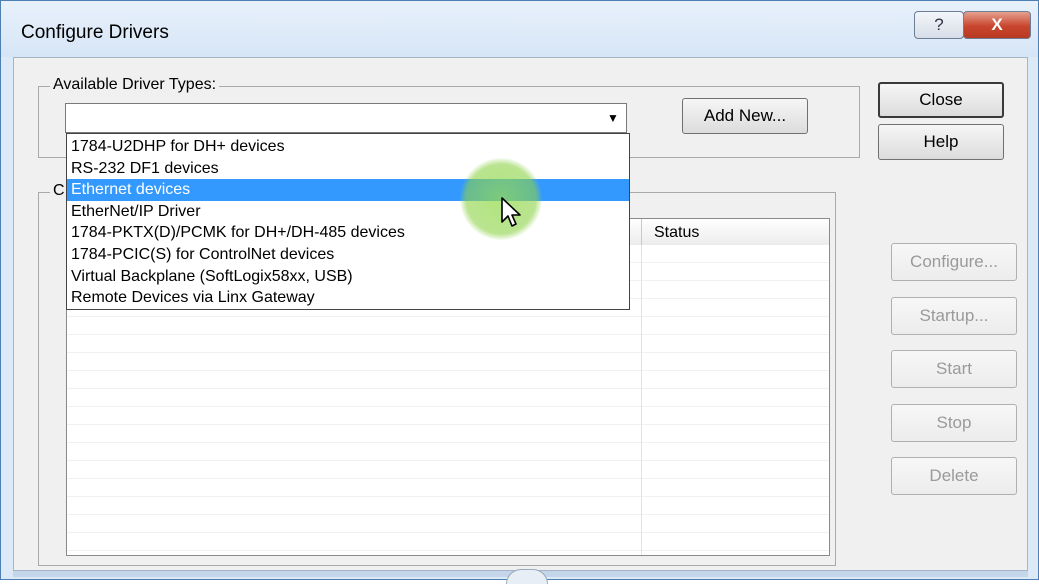 The height and width of the screenshot is (584, 1039). I want to click on column-divider, so click(641, 400).